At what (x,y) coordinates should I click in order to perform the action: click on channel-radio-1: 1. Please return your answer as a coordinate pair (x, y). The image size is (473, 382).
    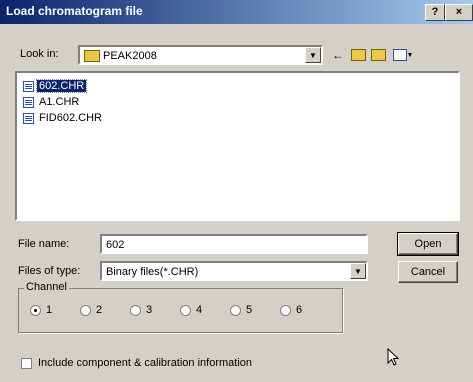
    Looking at the image, I should click on (41, 310).